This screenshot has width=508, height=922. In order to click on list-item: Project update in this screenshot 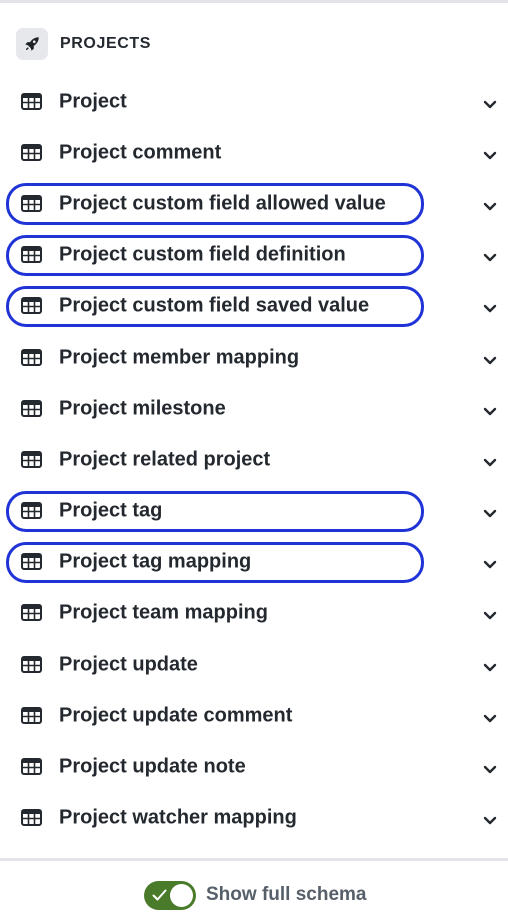, I will do `click(254, 664)`.